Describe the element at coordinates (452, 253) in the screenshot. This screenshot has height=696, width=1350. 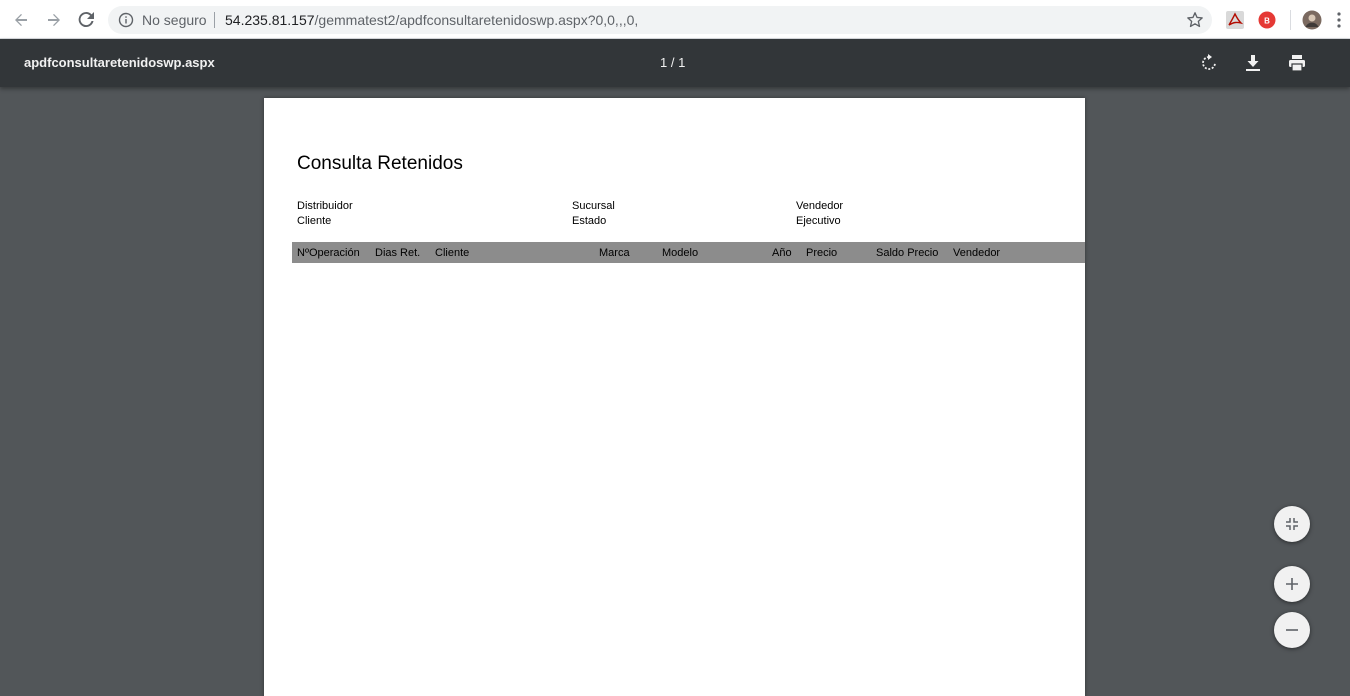
I see `column-header-cliente: Cliente` at that location.